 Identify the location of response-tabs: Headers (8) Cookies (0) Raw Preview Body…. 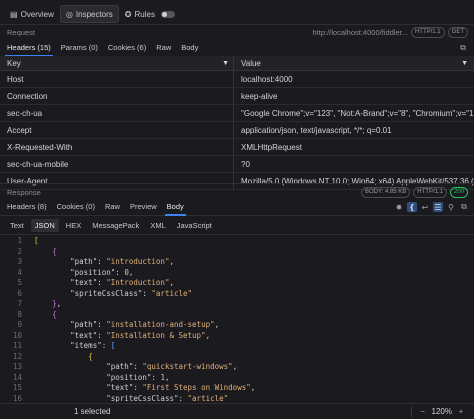
(237, 207).